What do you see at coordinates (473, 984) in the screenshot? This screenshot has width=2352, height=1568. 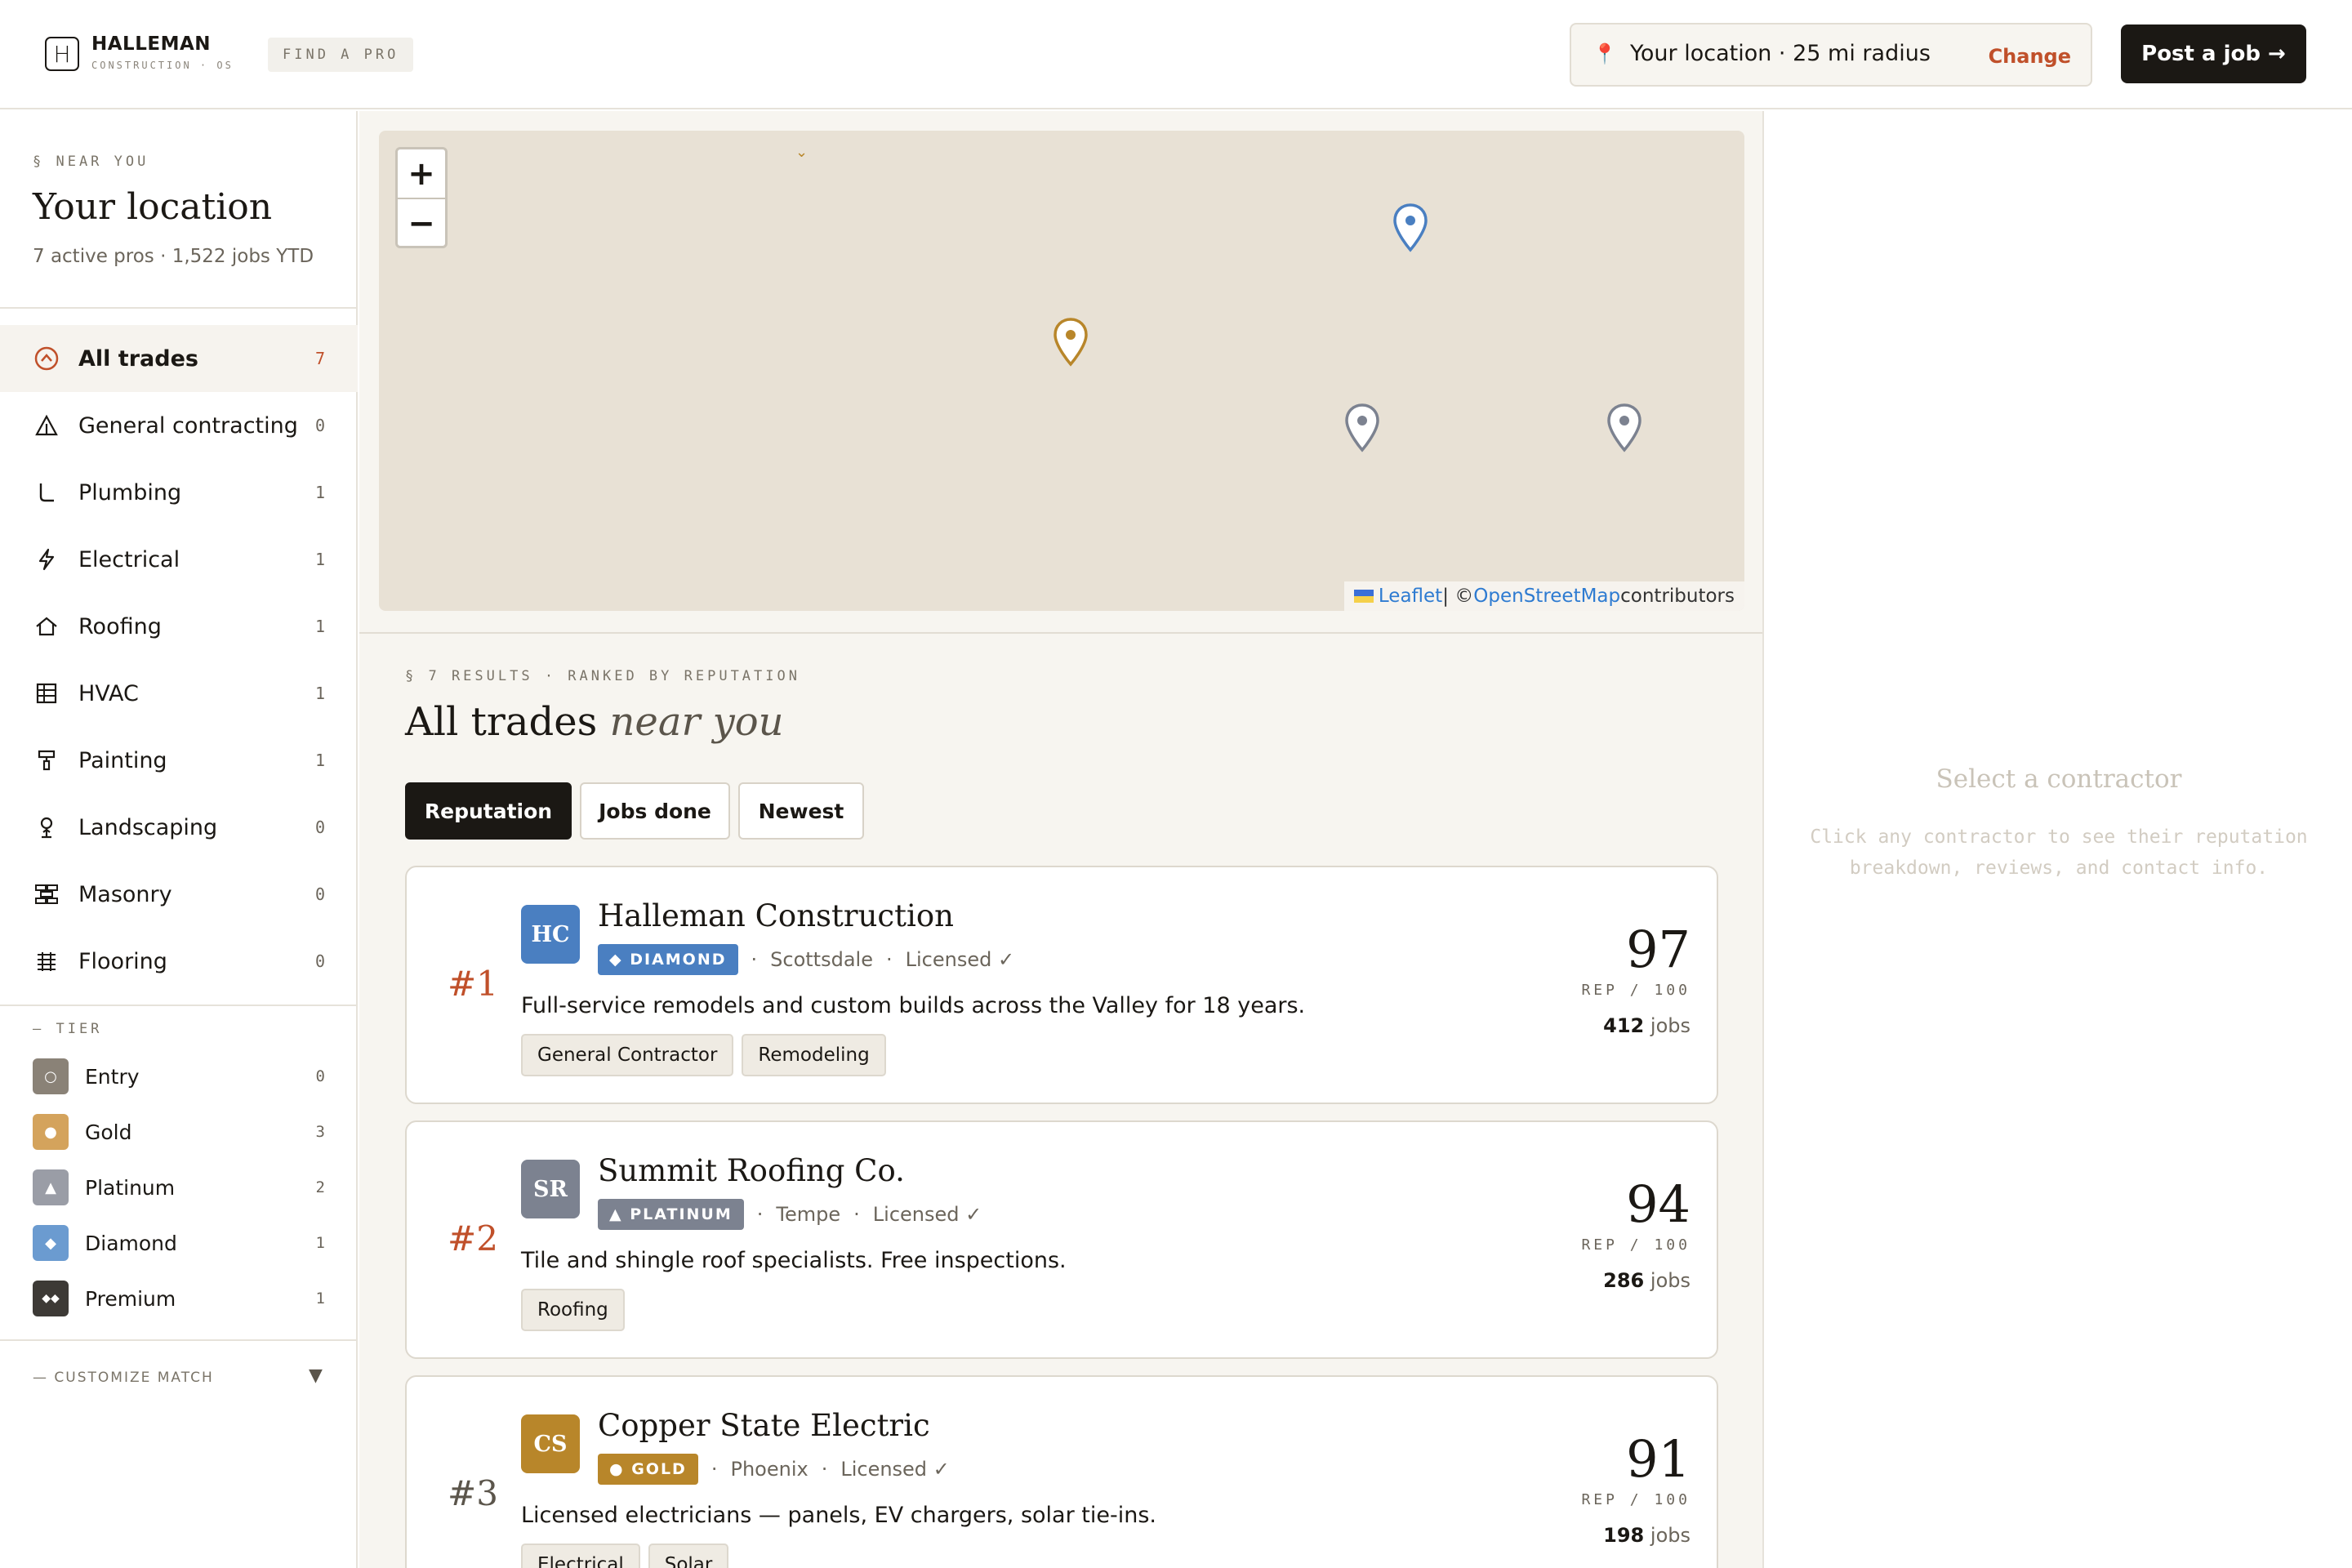 I see `contractor-rank: #1` at bounding box center [473, 984].